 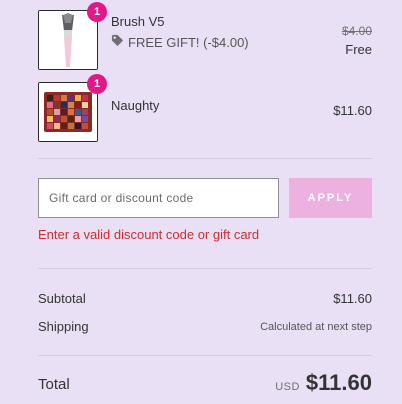 I want to click on discount-allocation: FREE GIFT! (-$4.00), so click(x=180, y=42).